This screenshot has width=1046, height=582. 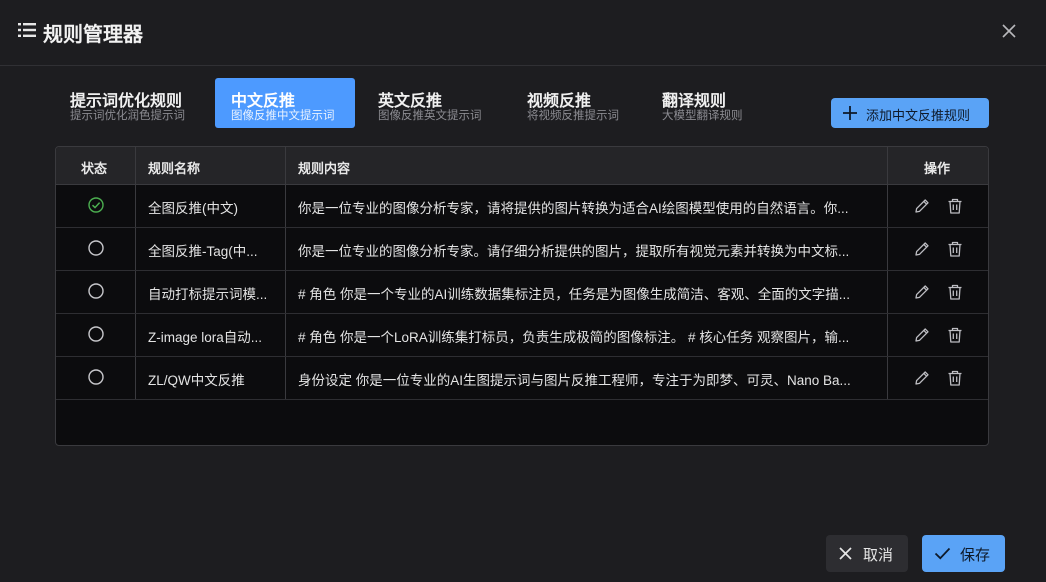 I want to click on save-button: 保存, so click(x=963, y=553).